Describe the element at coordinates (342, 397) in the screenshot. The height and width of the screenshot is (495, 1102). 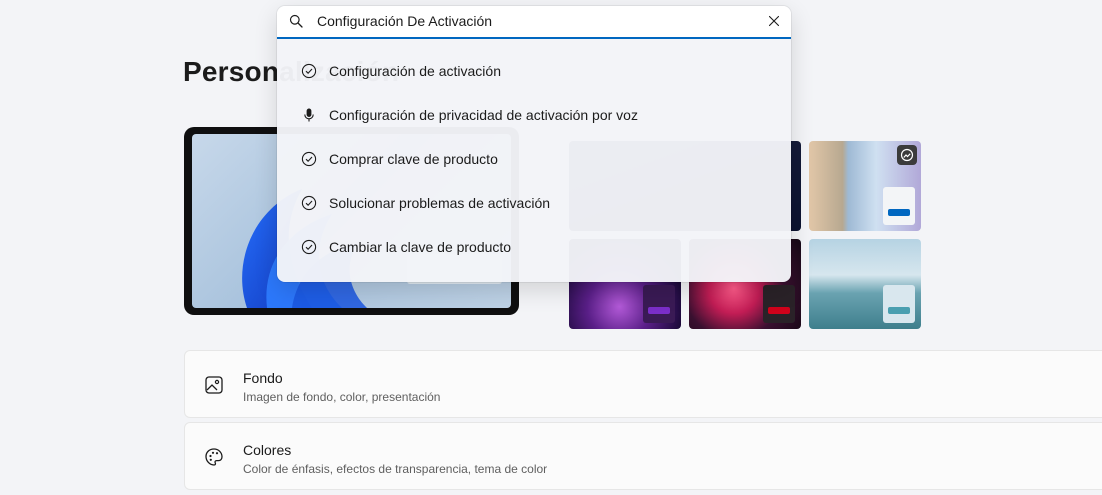
I see `card-subtitle: Imagen de fondo, color, presentación` at that location.